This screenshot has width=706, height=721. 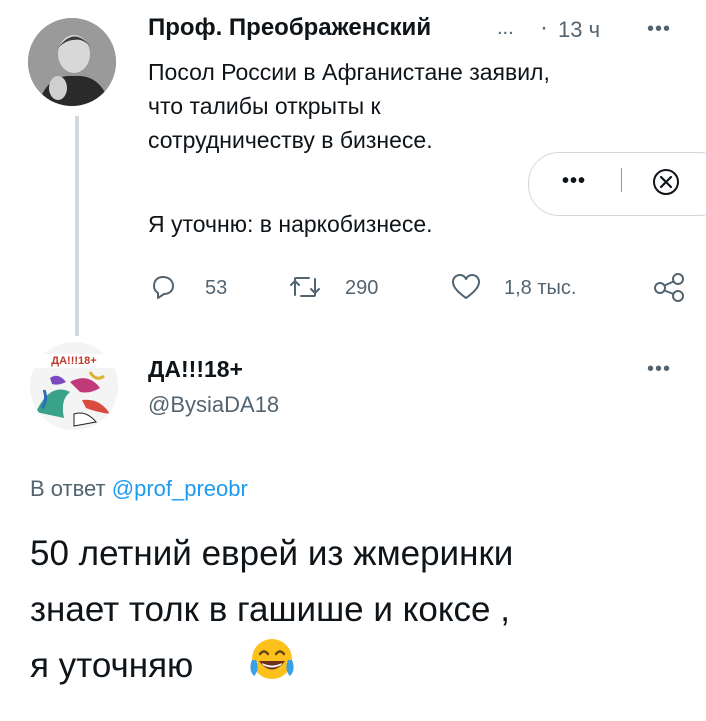 I want to click on thread-line, so click(x=77, y=226).